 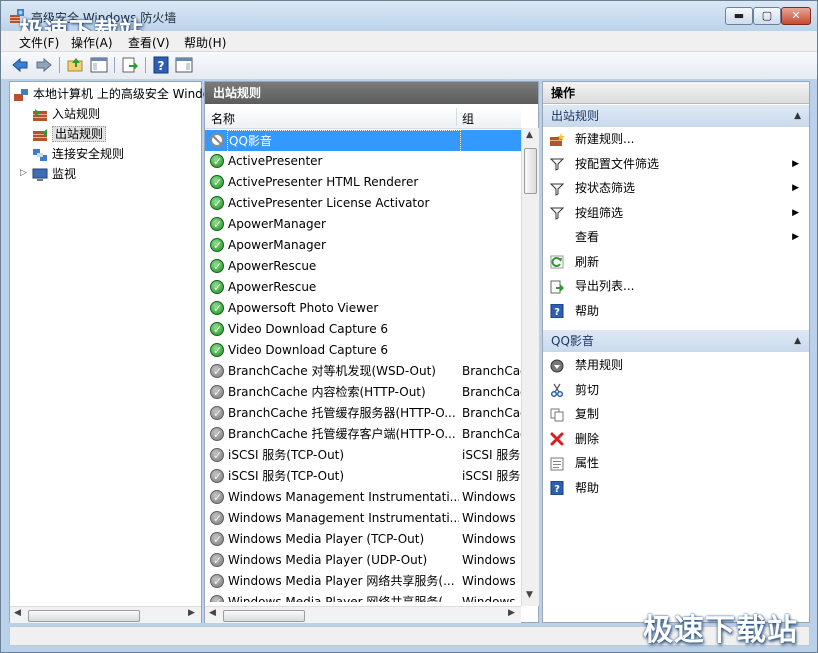 I want to click on action-item: 按组筛选 ▶, so click(x=677, y=213).